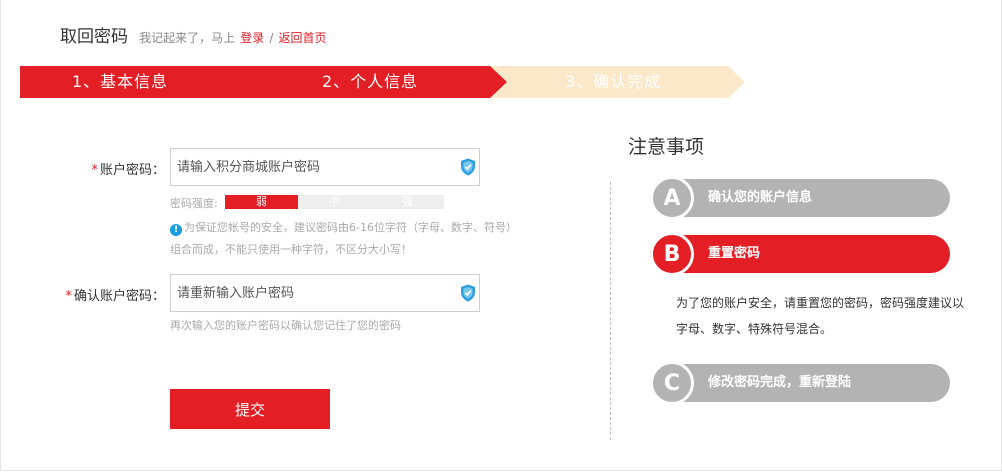 The width and height of the screenshot is (1002, 472). What do you see at coordinates (146, 82) in the screenshot?
I see `step-basic-info: 1、基本信息` at bounding box center [146, 82].